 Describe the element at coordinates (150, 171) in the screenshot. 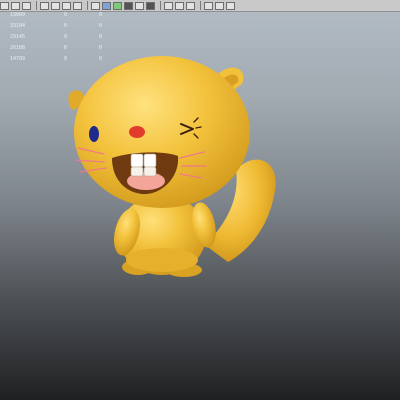

I see `right-lower-tooth` at that location.